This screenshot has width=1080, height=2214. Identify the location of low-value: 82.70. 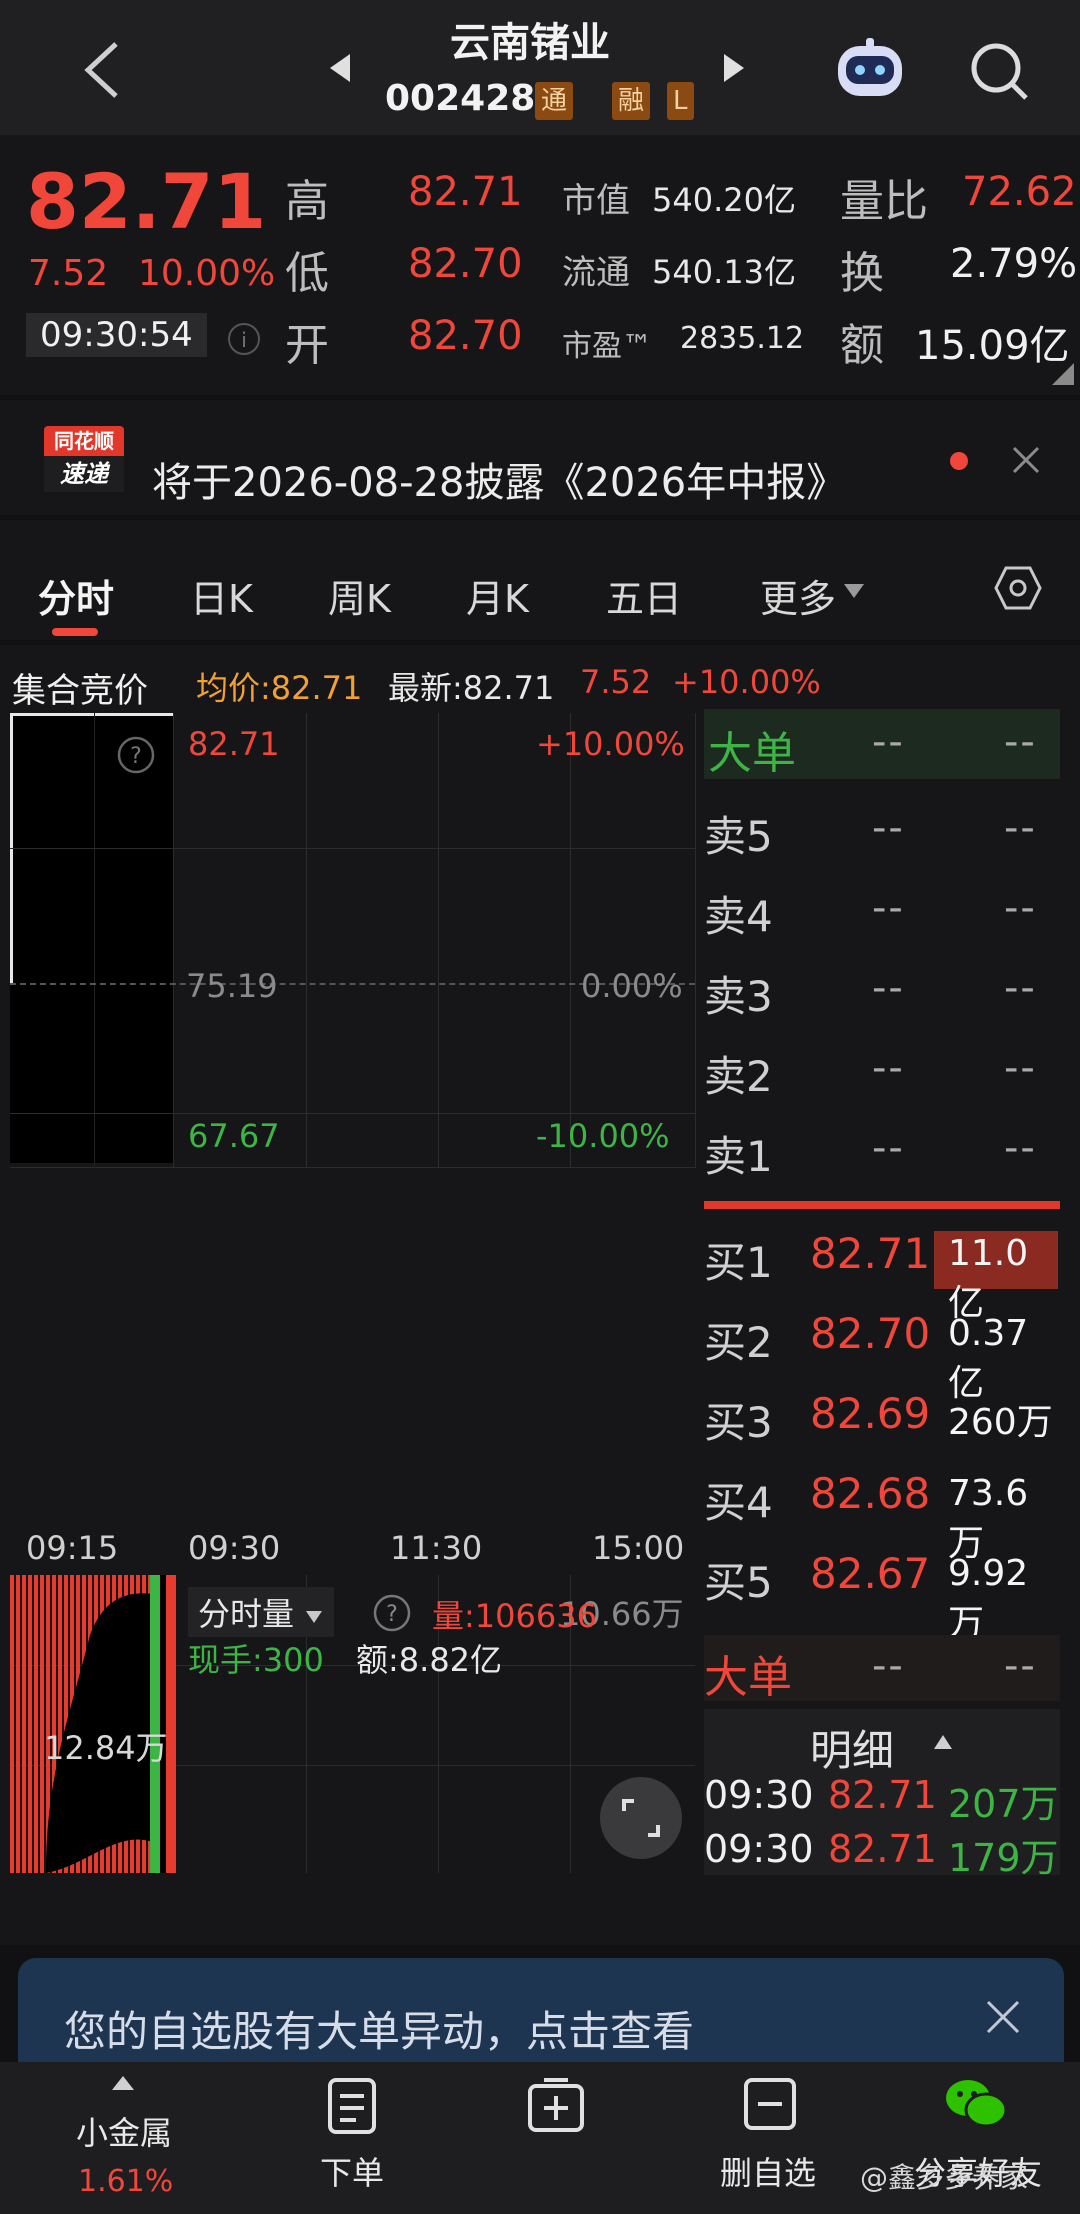
(465, 264).